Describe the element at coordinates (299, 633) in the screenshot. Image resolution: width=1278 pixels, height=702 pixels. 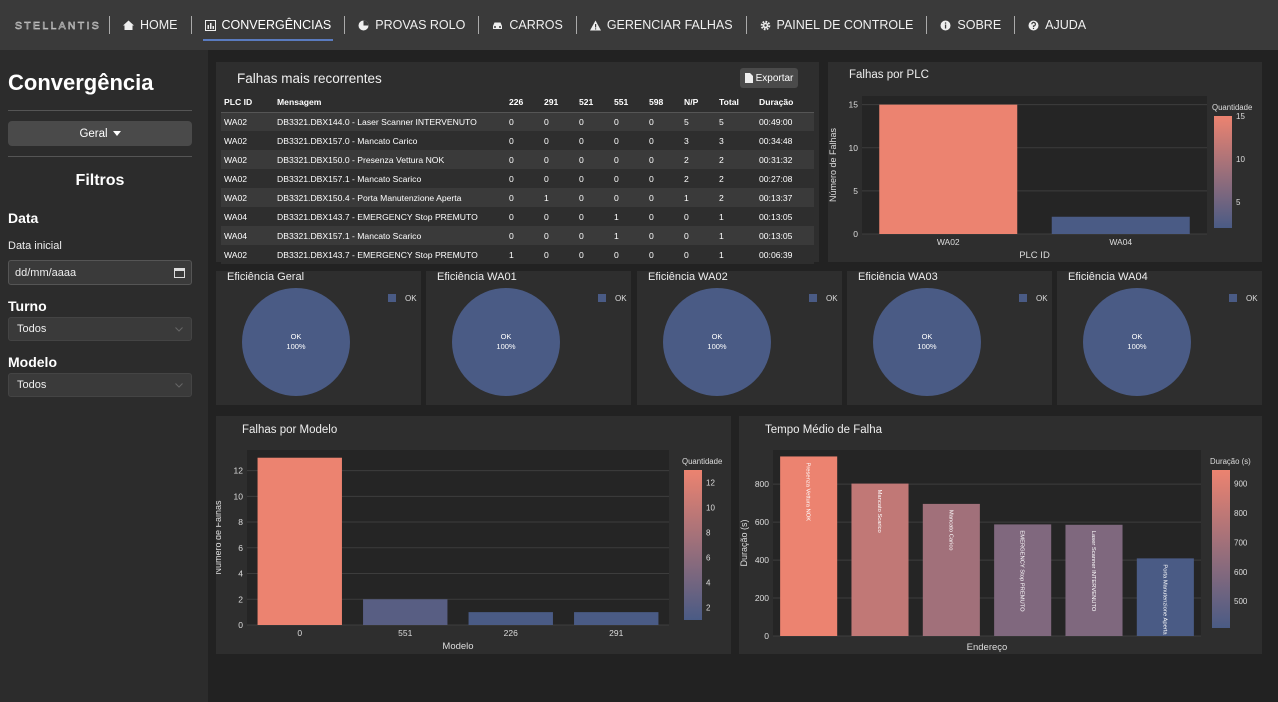
I see `x-tick-label: 0` at that location.